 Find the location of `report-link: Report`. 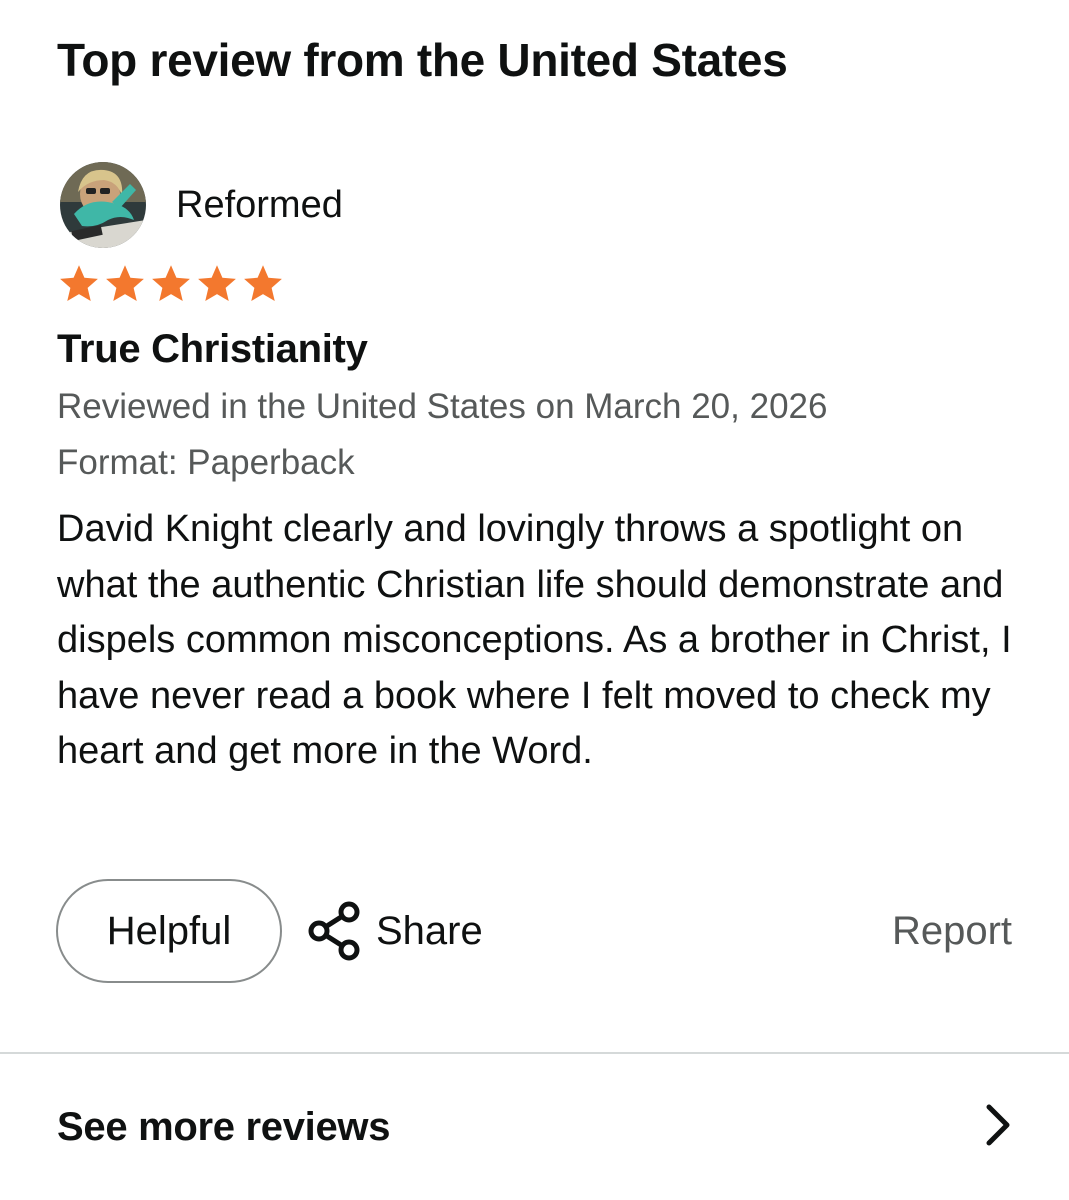

report-link: Report is located at coordinates (952, 931).